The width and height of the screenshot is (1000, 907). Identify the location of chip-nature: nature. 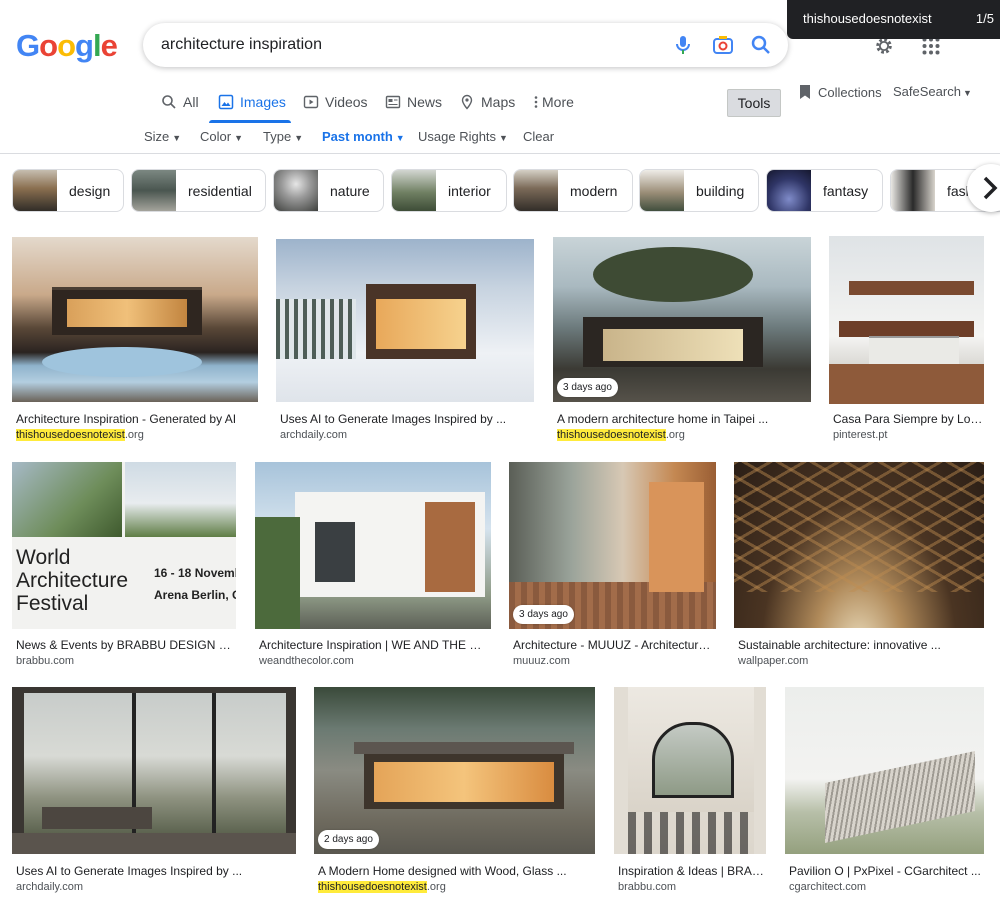
(328, 190).